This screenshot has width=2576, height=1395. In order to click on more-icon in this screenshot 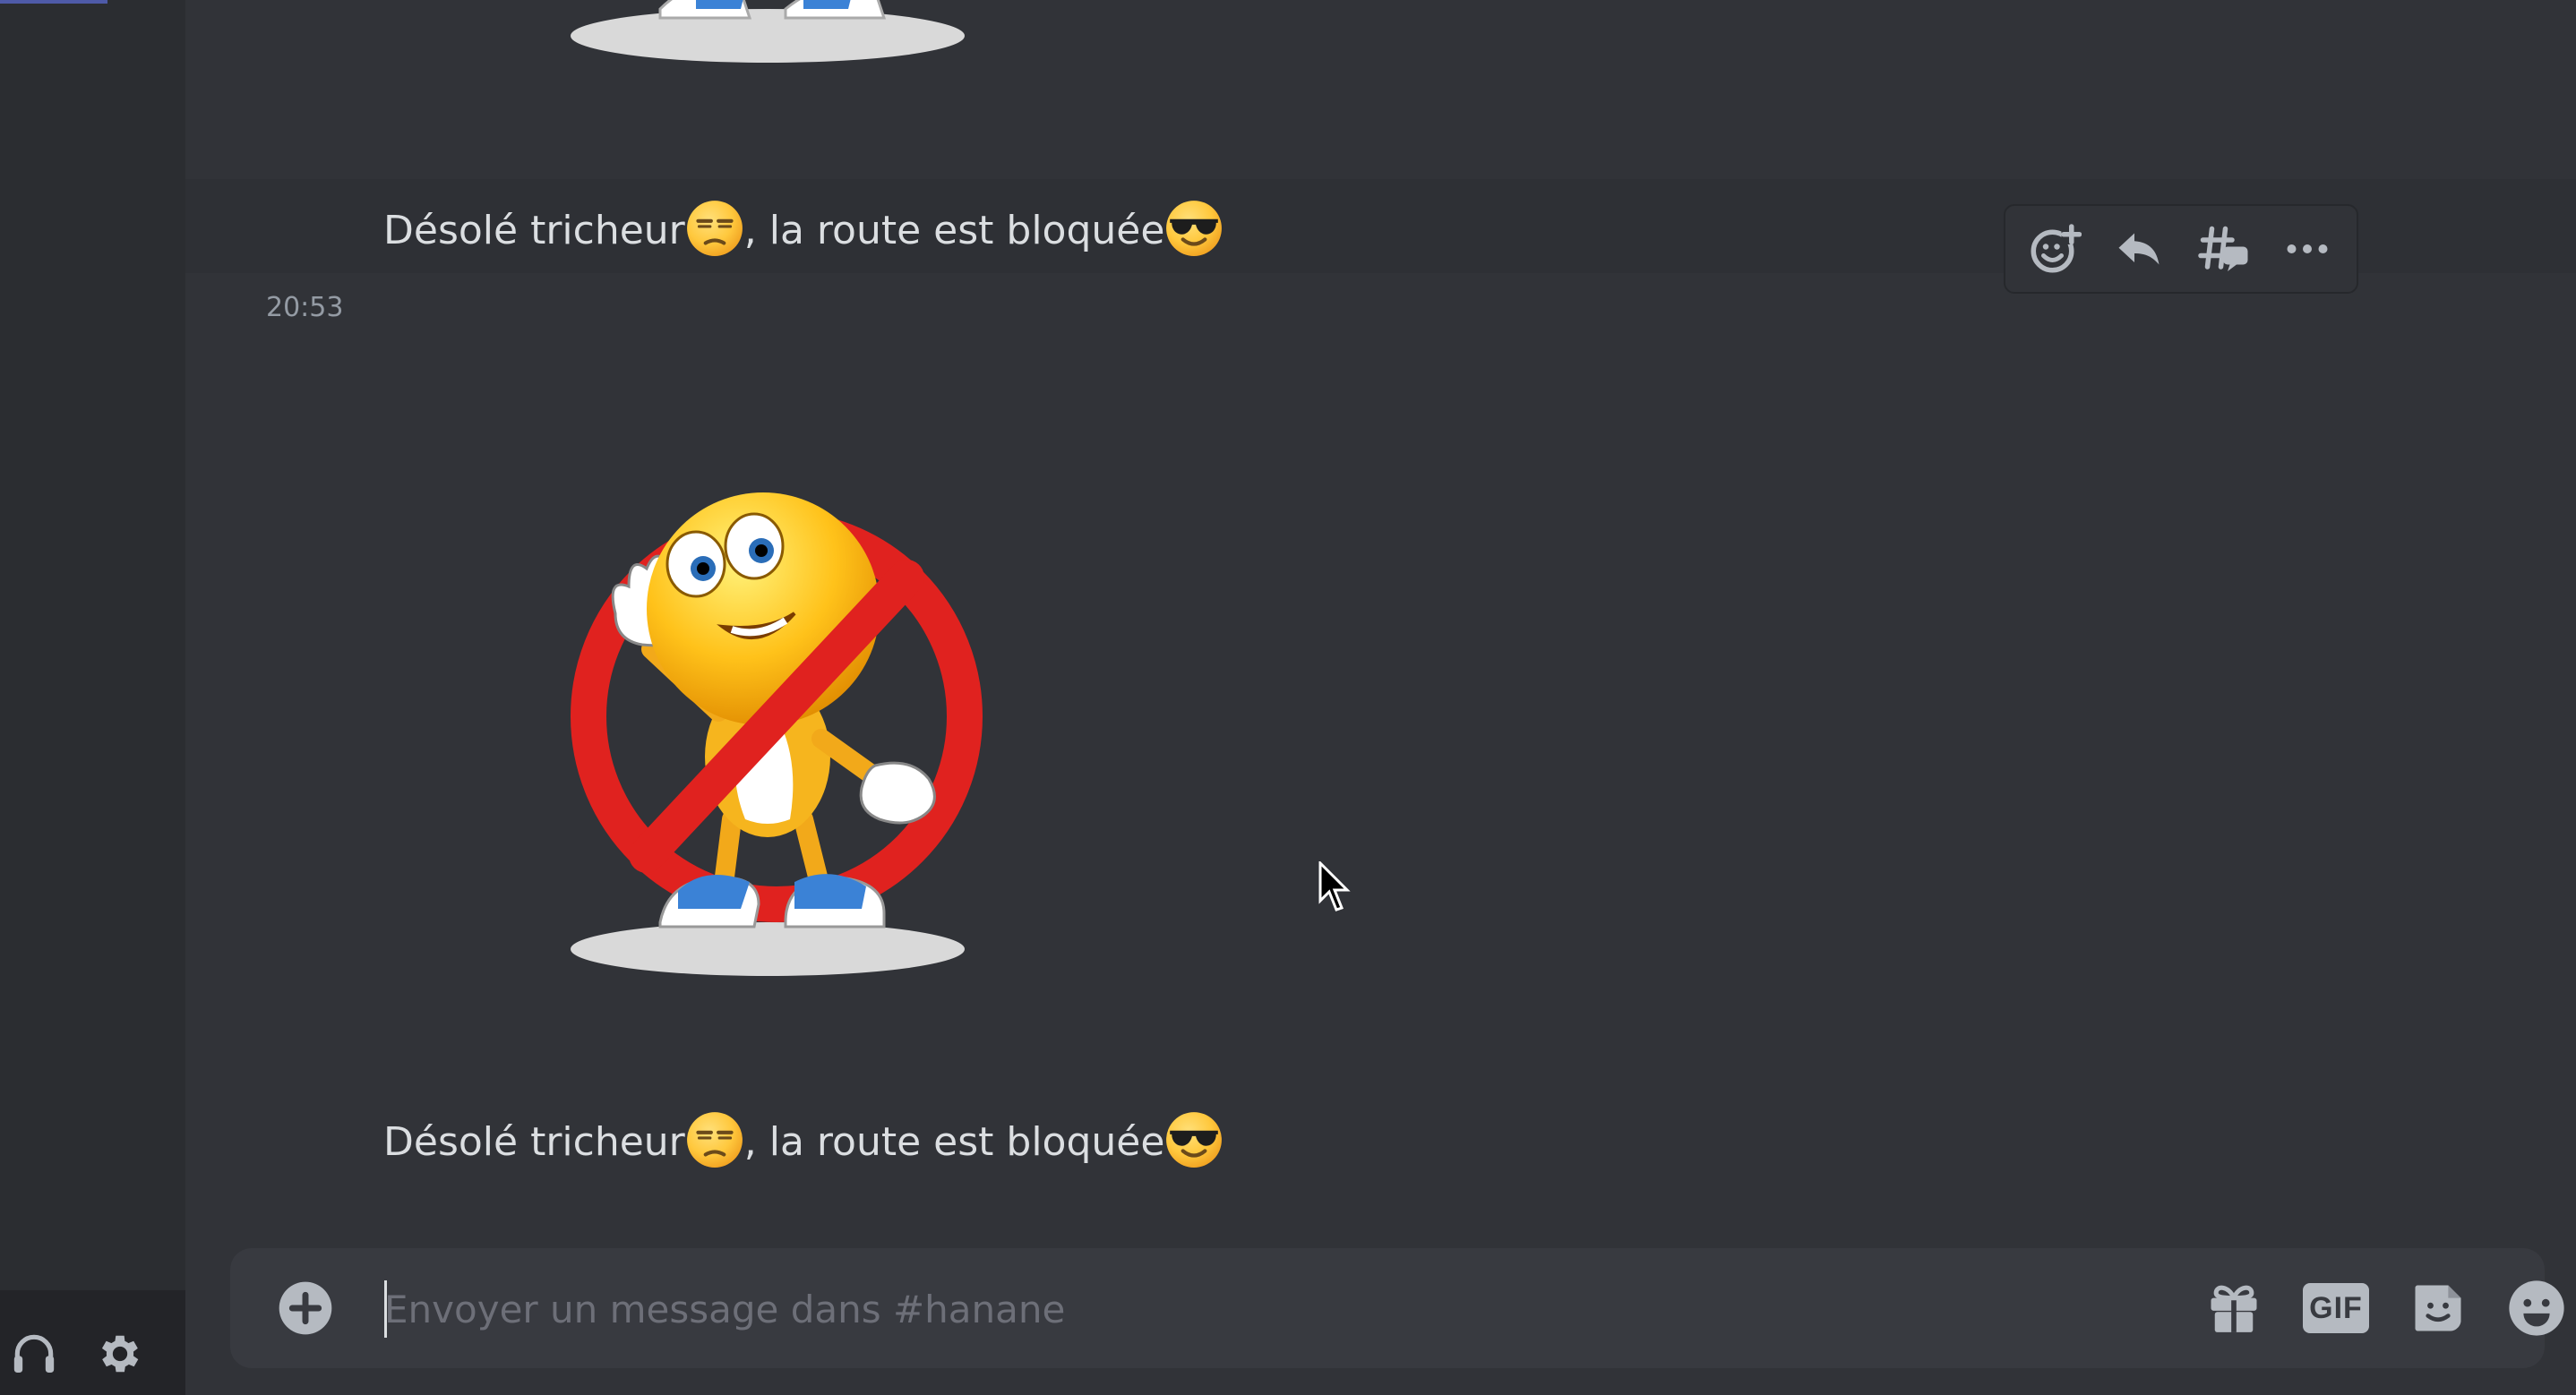, I will do `click(2307, 249)`.